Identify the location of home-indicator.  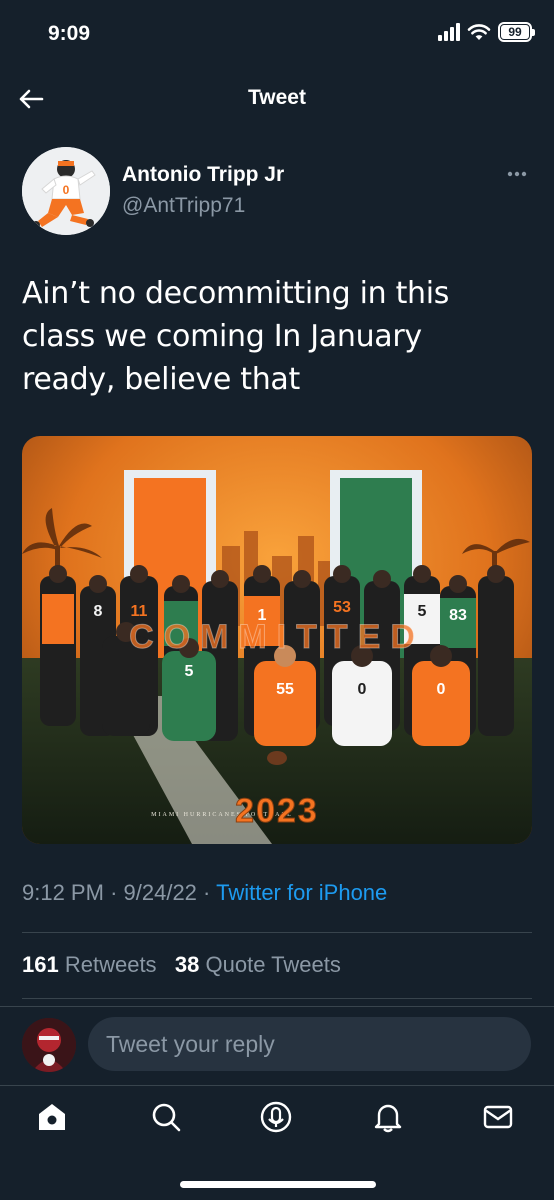
(278, 1184).